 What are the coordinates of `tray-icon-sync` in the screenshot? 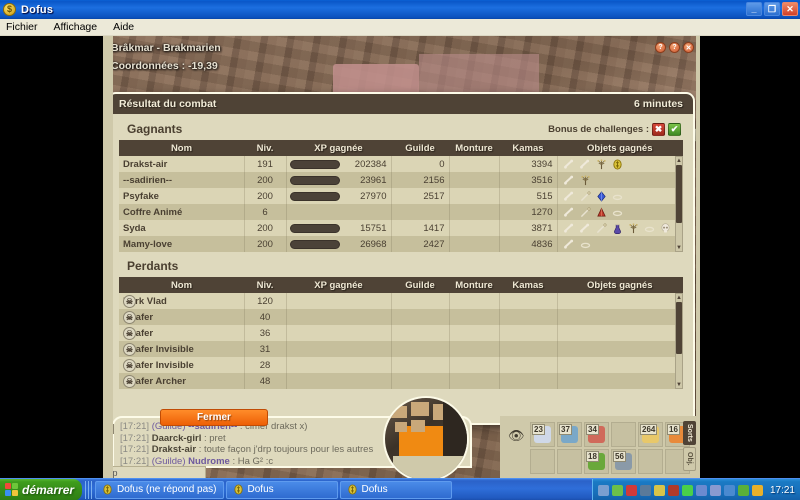 It's located at (701, 490).